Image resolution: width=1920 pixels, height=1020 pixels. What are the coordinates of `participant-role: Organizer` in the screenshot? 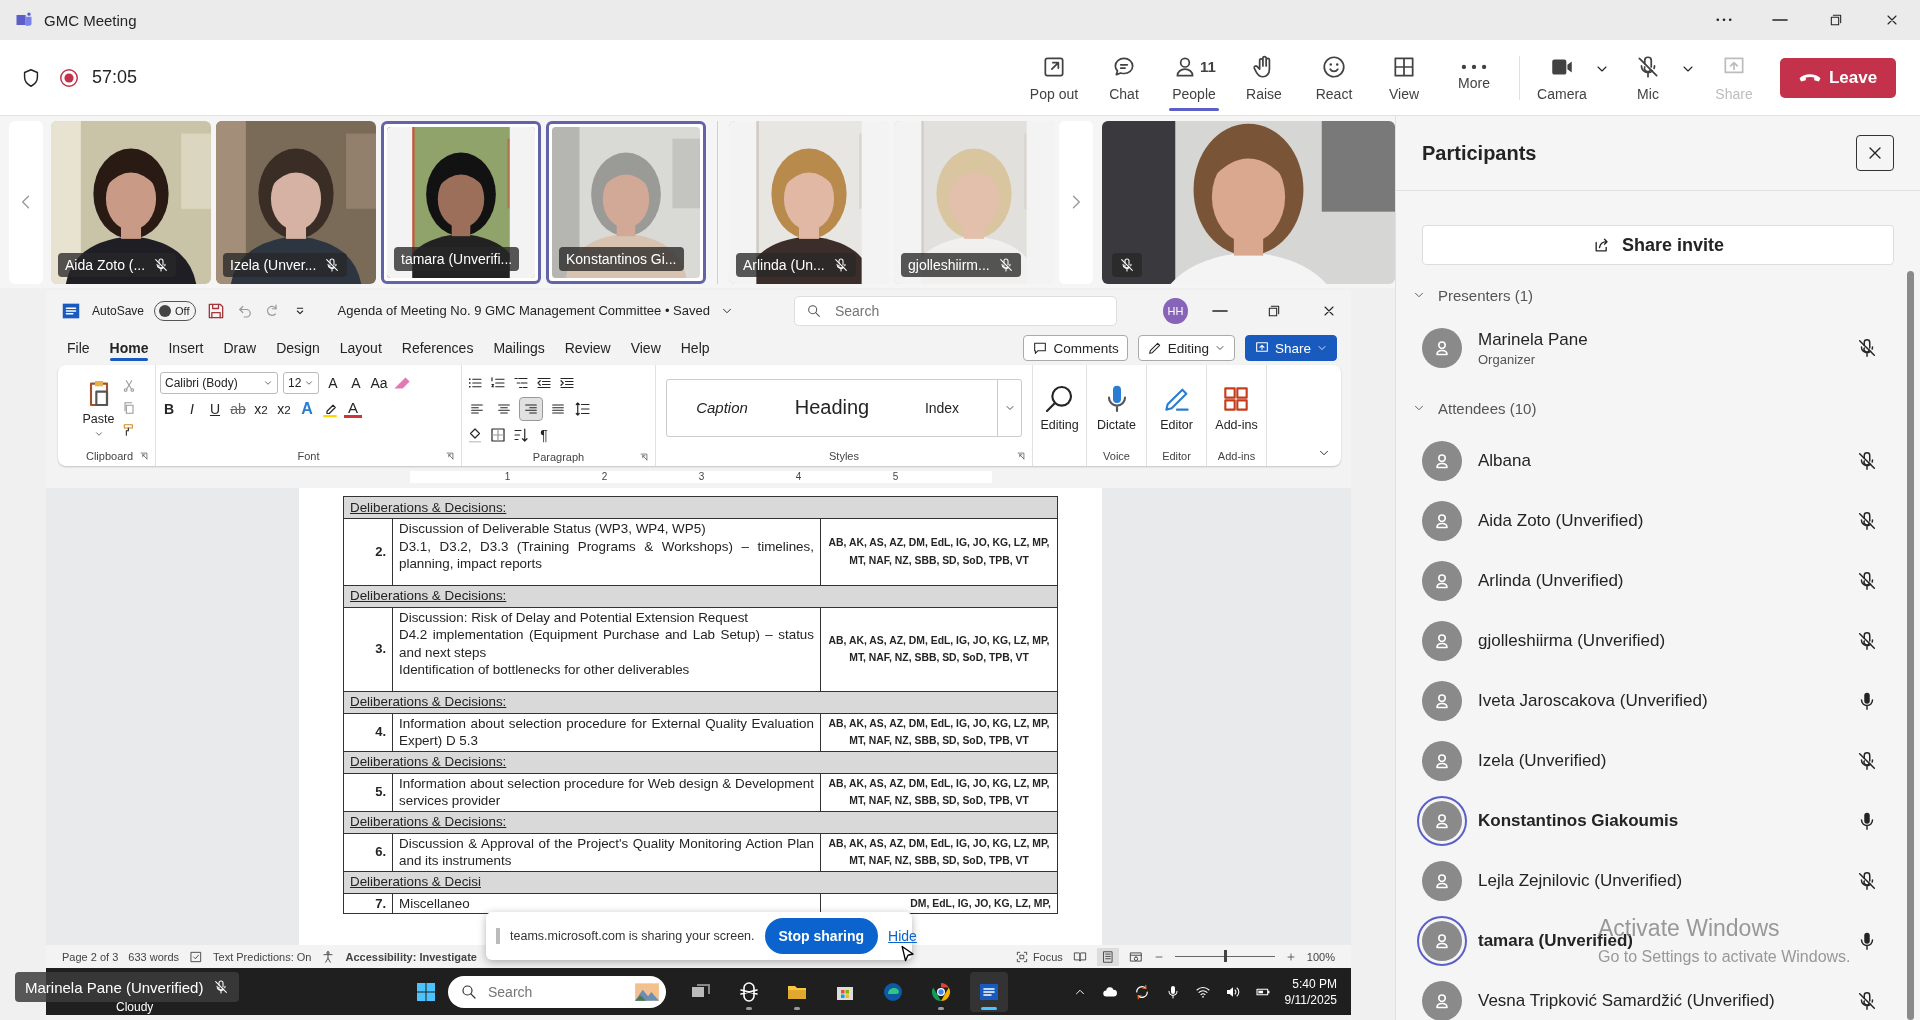 It's located at (1507, 359).